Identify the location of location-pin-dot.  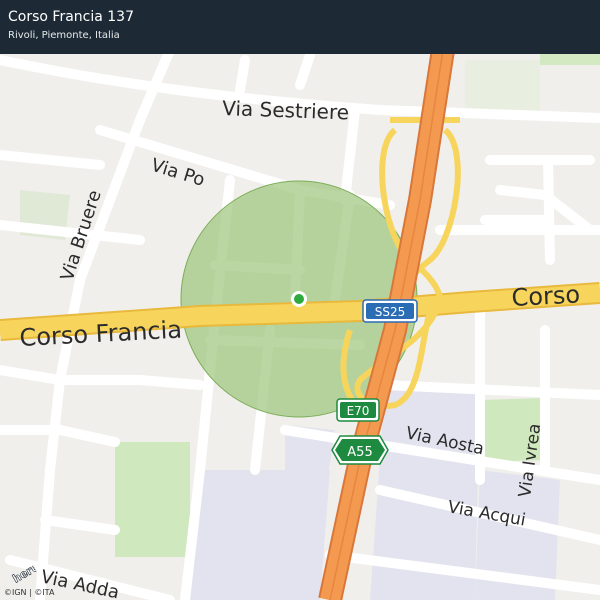
(299, 299).